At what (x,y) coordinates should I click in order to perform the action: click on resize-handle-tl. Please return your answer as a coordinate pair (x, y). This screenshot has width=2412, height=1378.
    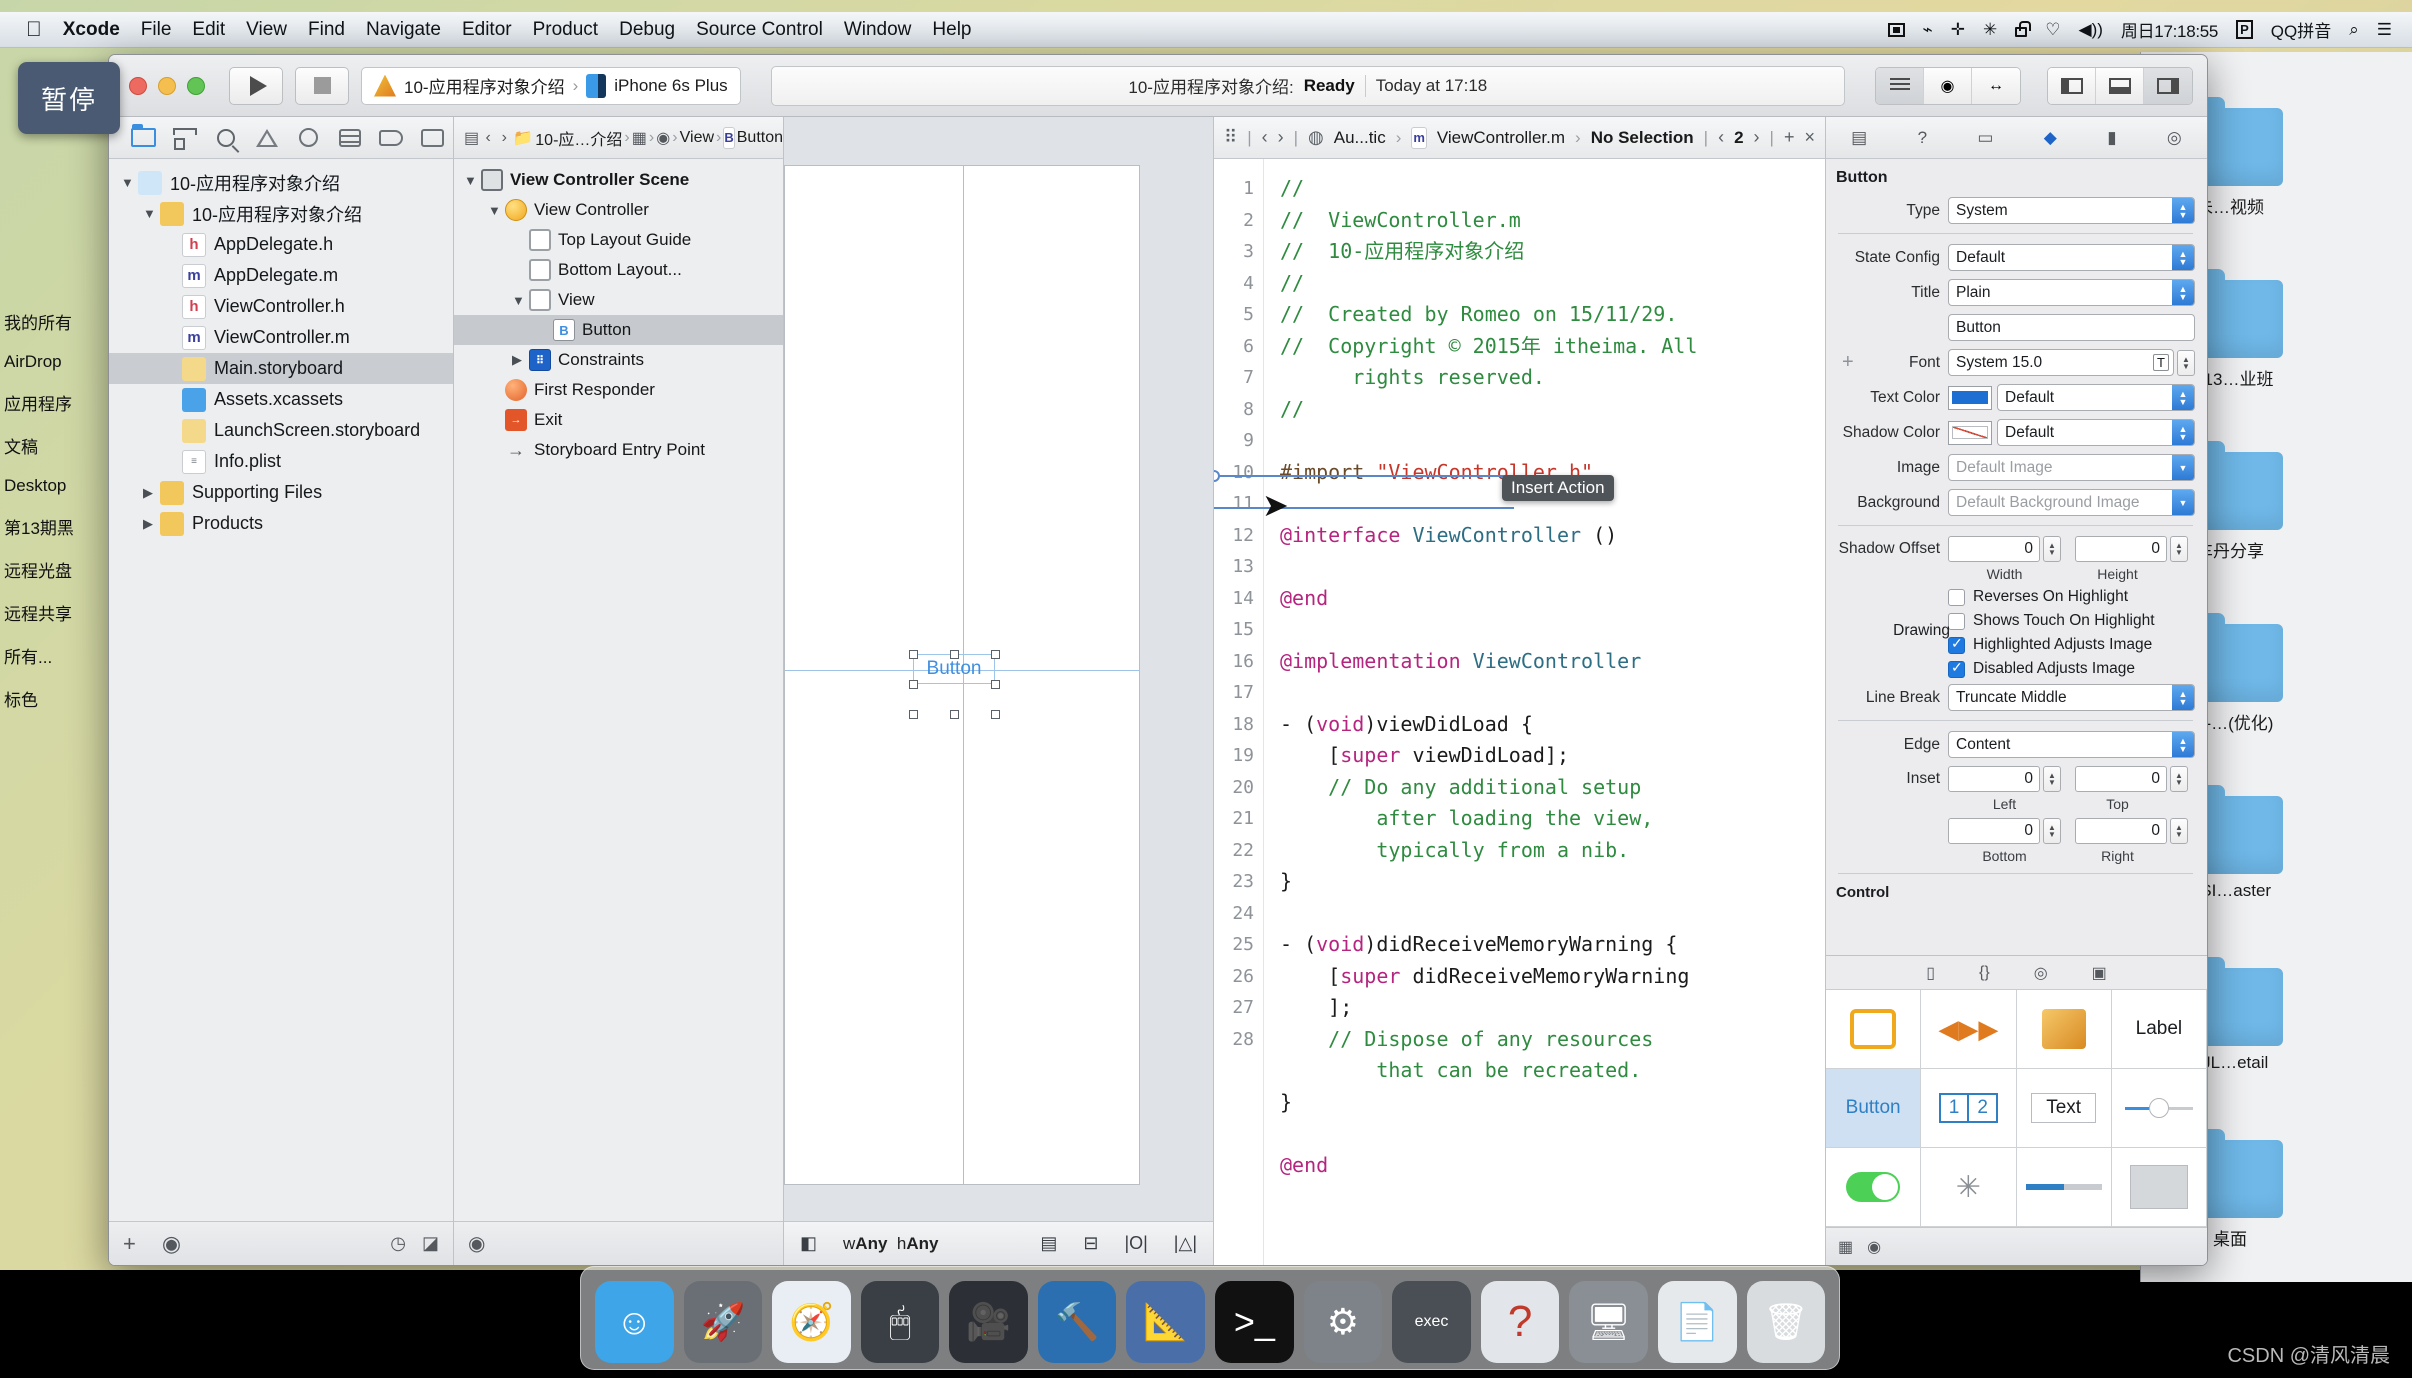
    Looking at the image, I should click on (913, 654).